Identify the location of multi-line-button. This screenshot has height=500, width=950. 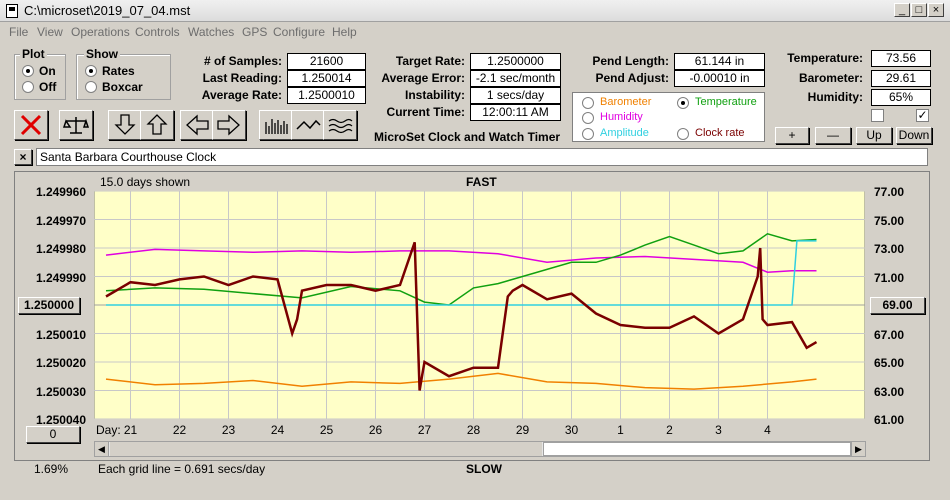
(340, 125).